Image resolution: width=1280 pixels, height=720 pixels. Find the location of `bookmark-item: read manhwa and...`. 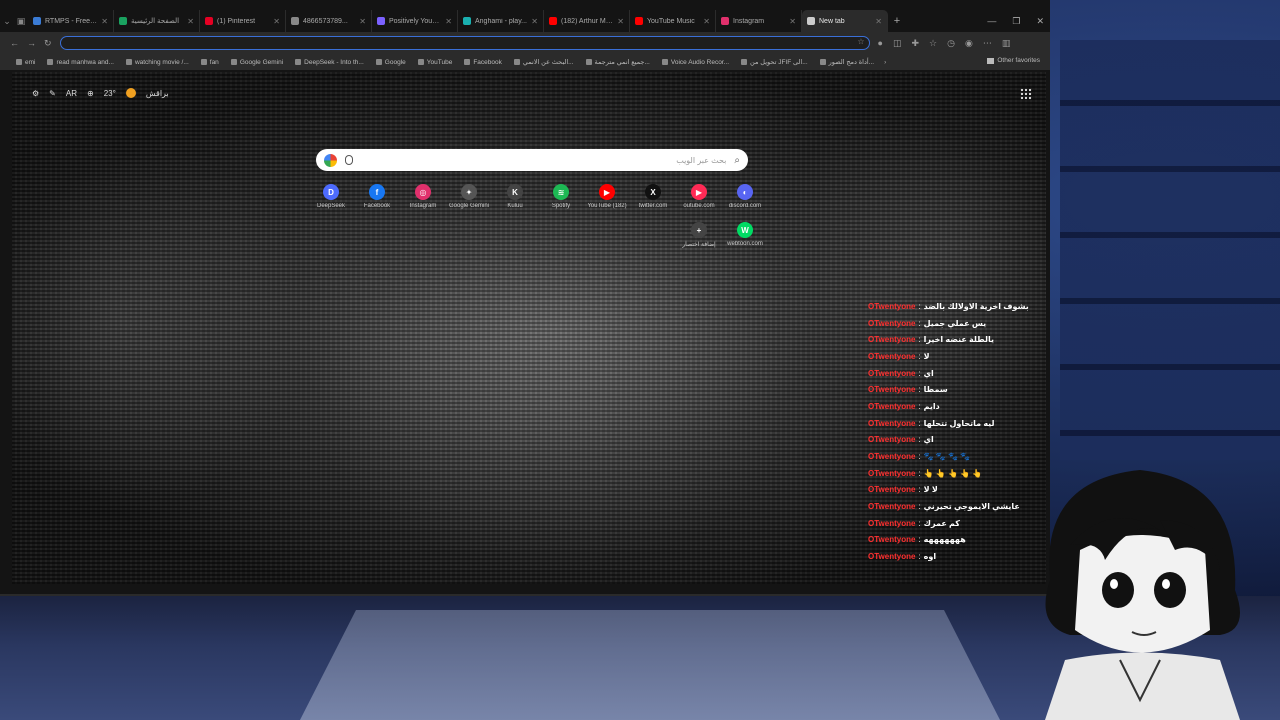

bookmark-item: read manhwa and... is located at coordinates (80, 62).